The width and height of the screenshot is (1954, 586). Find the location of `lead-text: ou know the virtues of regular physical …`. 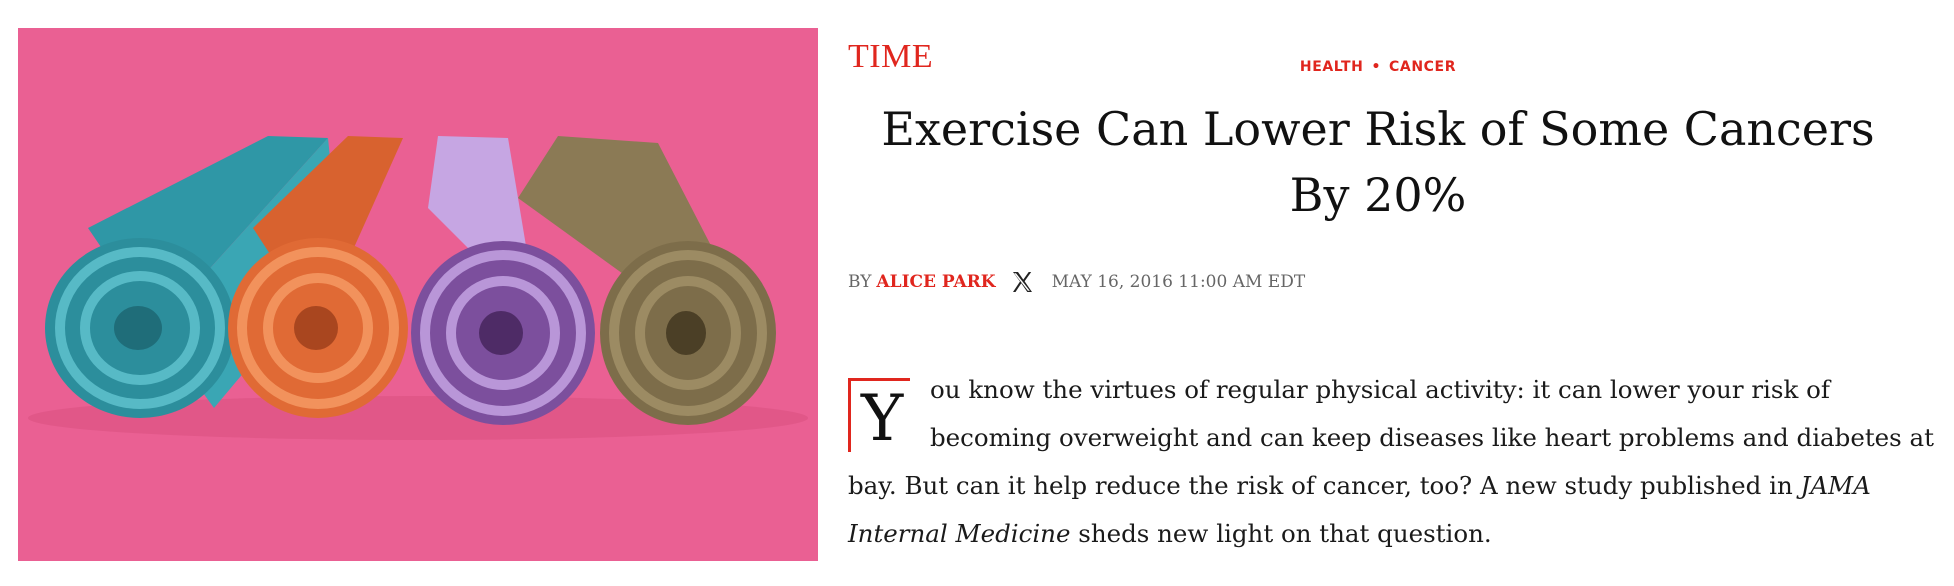

lead-text: ou know the virtues of regular physical … is located at coordinates (1391, 437).